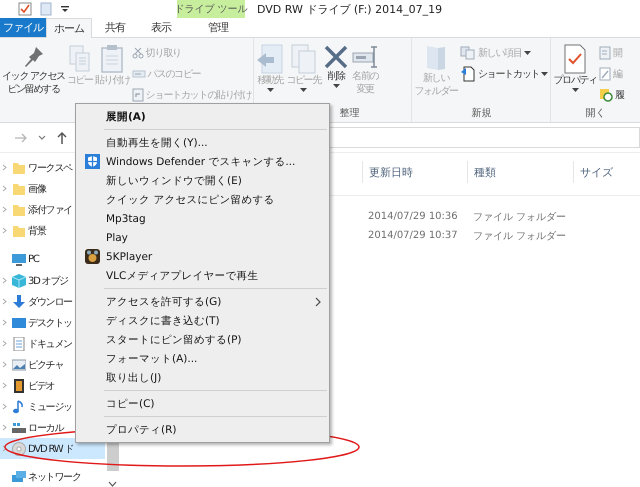 The image size is (640, 487). Describe the element at coordinates (19, 323) in the screenshot. I see `monitor-icon` at that location.